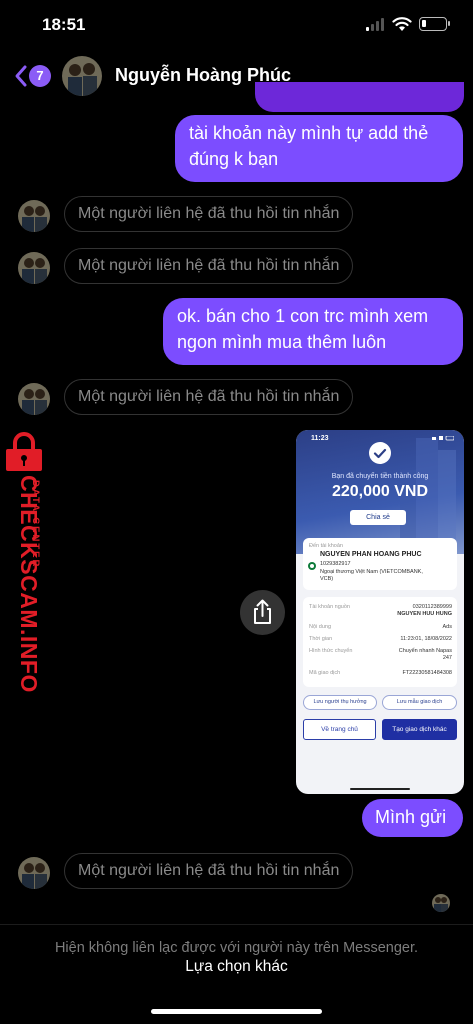  What do you see at coordinates (424, 23) in the screenshot?
I see `battery-level` at bounding box center [424, 23].